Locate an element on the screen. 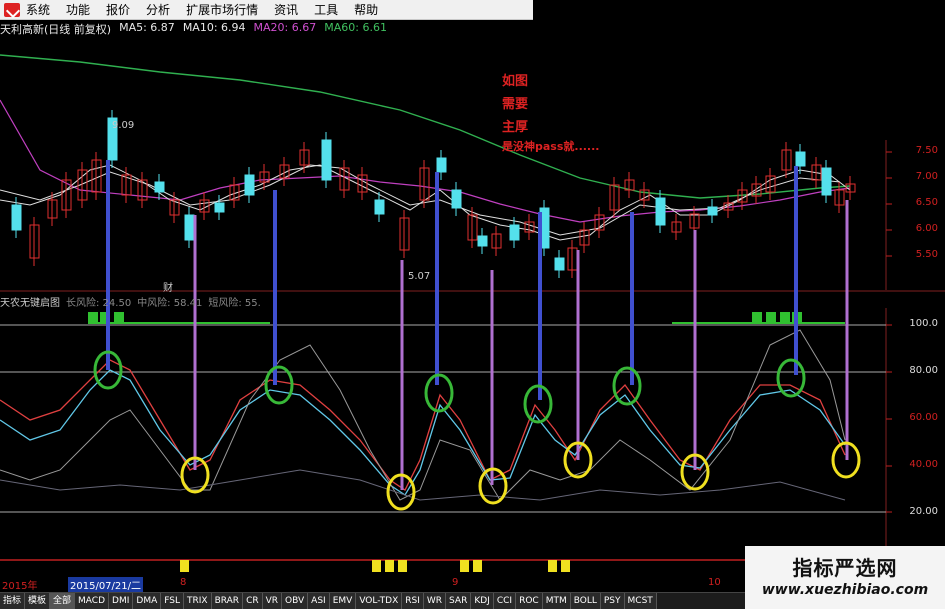  annotation-line-1: 如图 is located at coordinates (515, 81).